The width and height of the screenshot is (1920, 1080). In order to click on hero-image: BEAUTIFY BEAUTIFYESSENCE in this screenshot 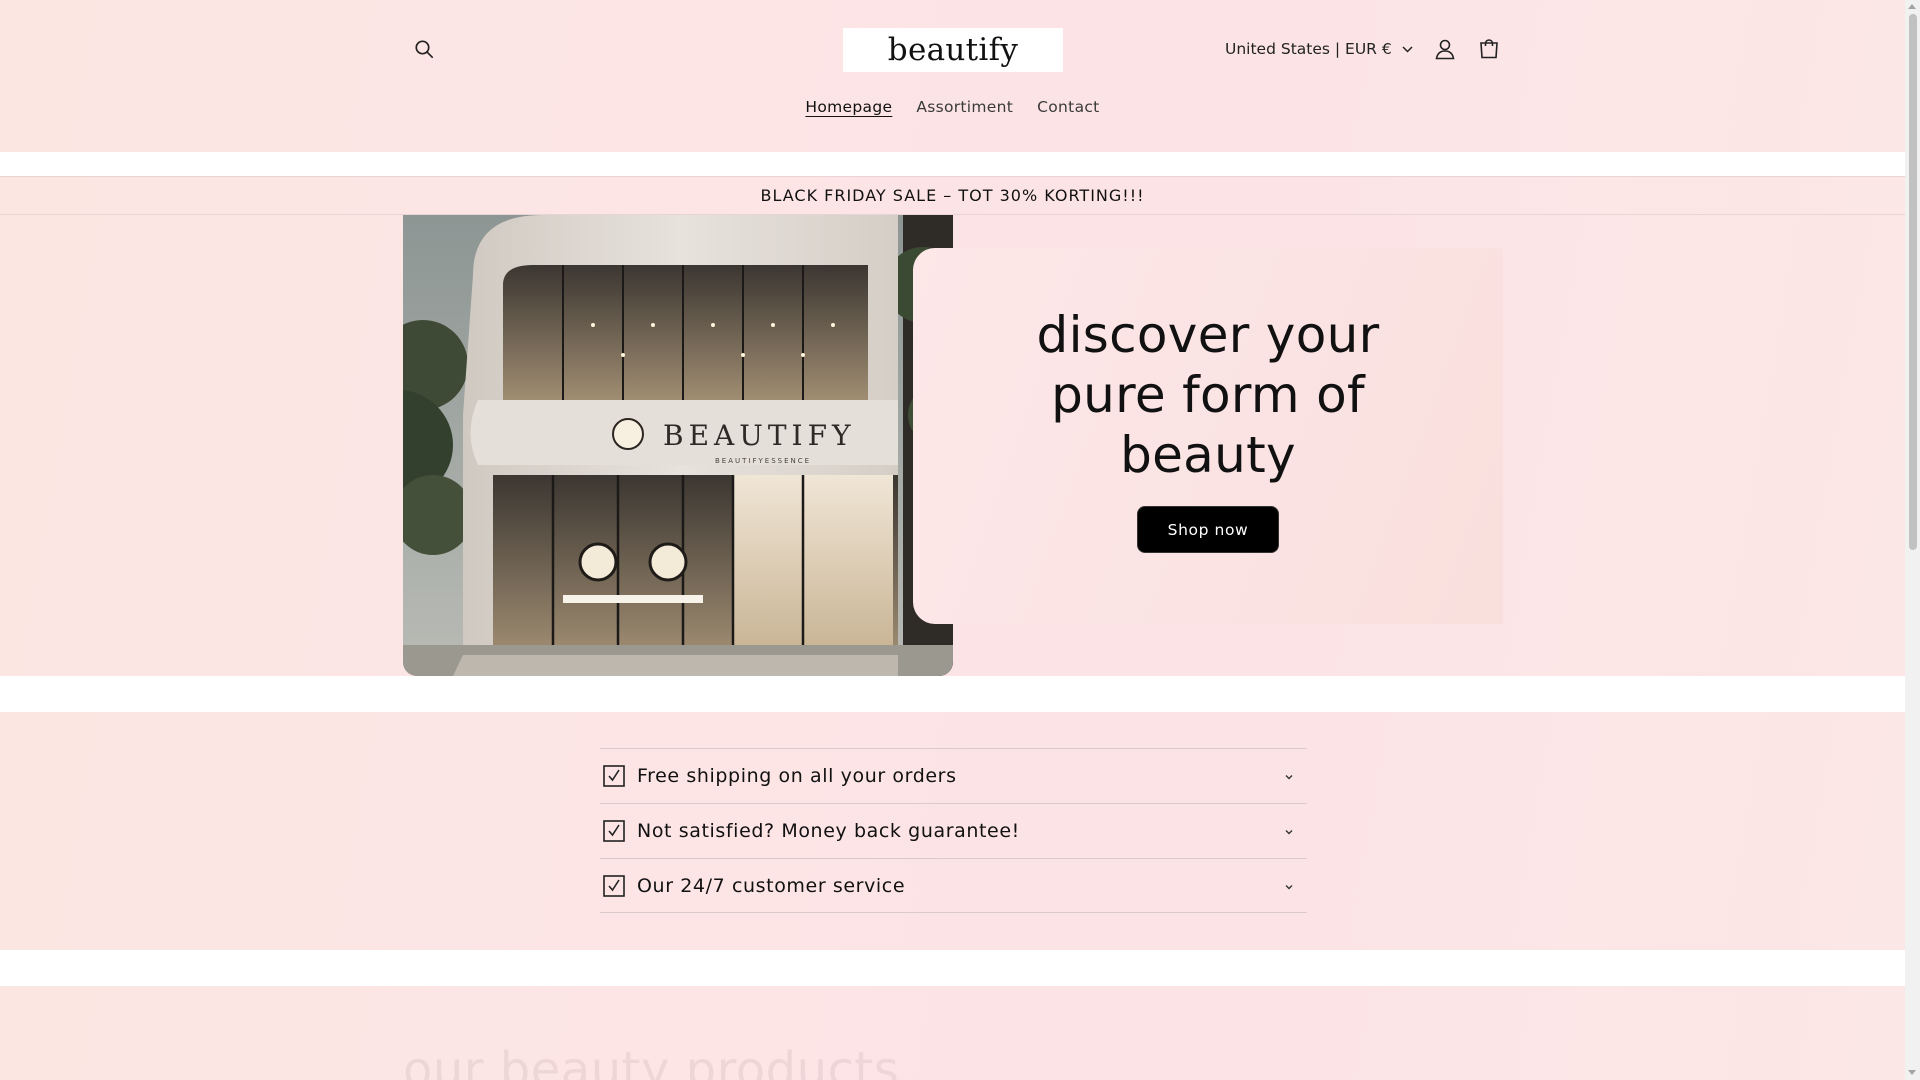, I will do `click(678, 445)`.